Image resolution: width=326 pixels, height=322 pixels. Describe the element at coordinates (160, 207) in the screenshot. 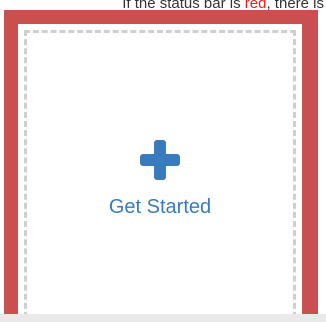

I see `get-started-label: Get Started` at that location.